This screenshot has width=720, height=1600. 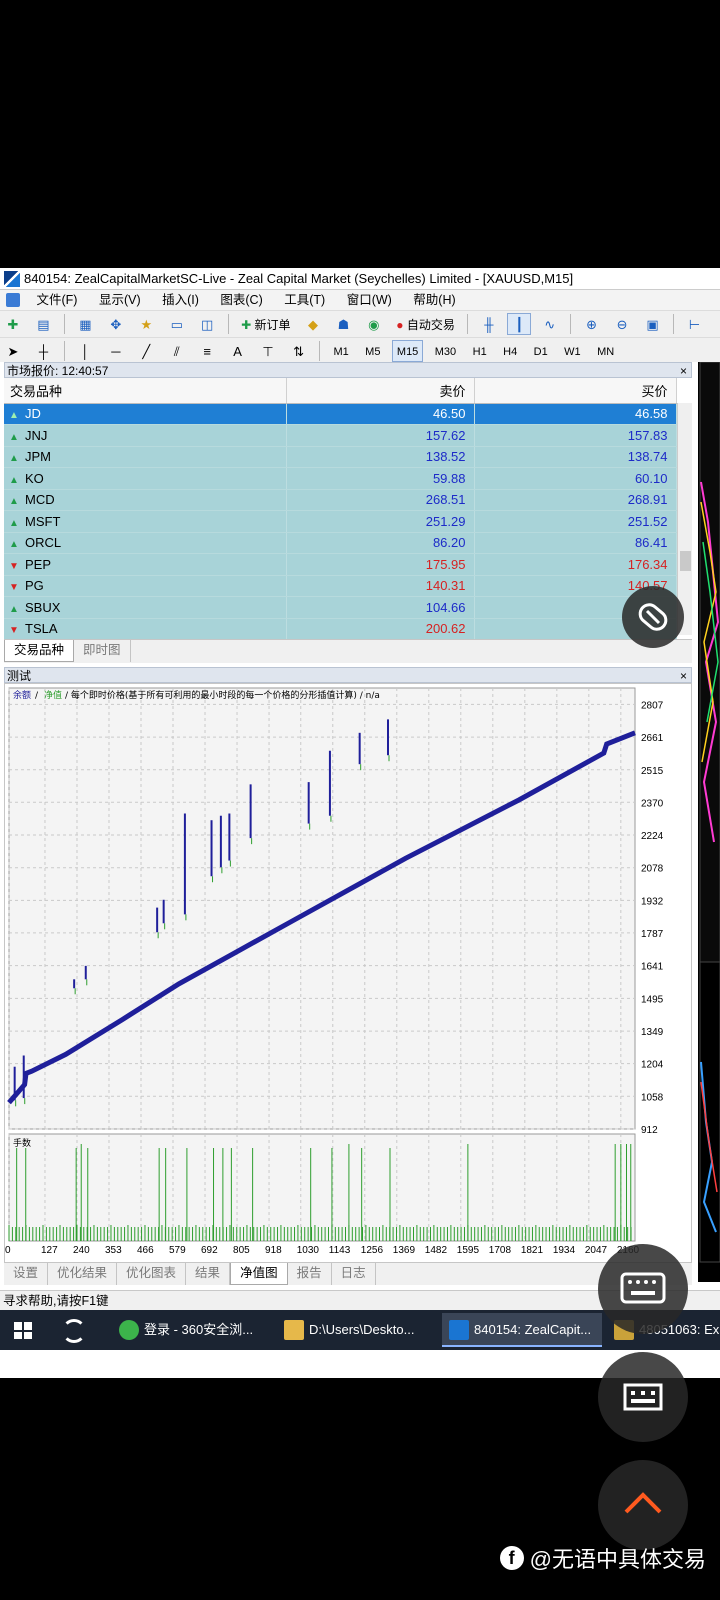 What do you see at coordinates (380, 500) in the screenshot?
I see `bid-cell: 268.51` at bounding box center [380, 500].